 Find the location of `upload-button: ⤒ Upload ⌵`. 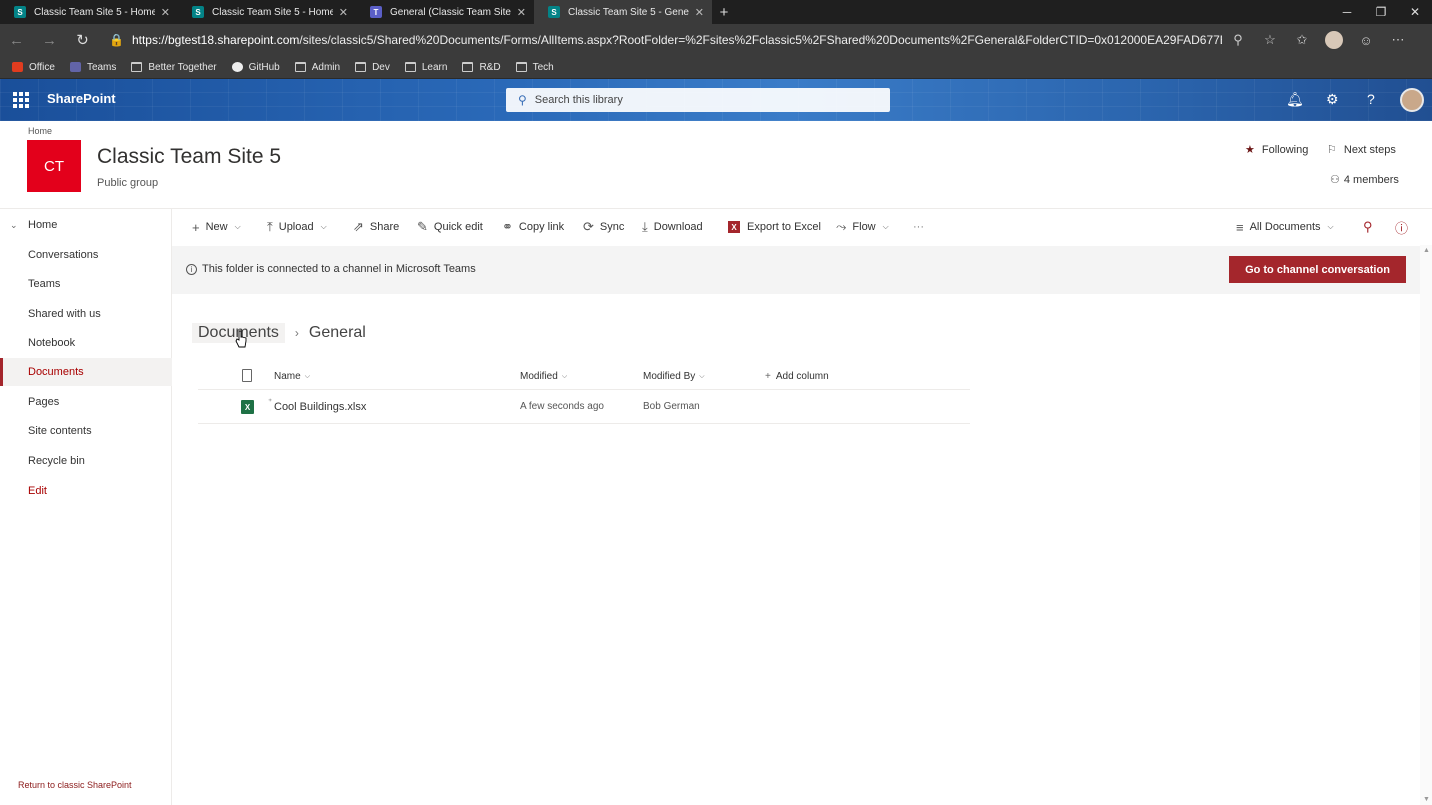

upload-button: ⤒ Upload ⌵ is located at coordinates (297, 227).